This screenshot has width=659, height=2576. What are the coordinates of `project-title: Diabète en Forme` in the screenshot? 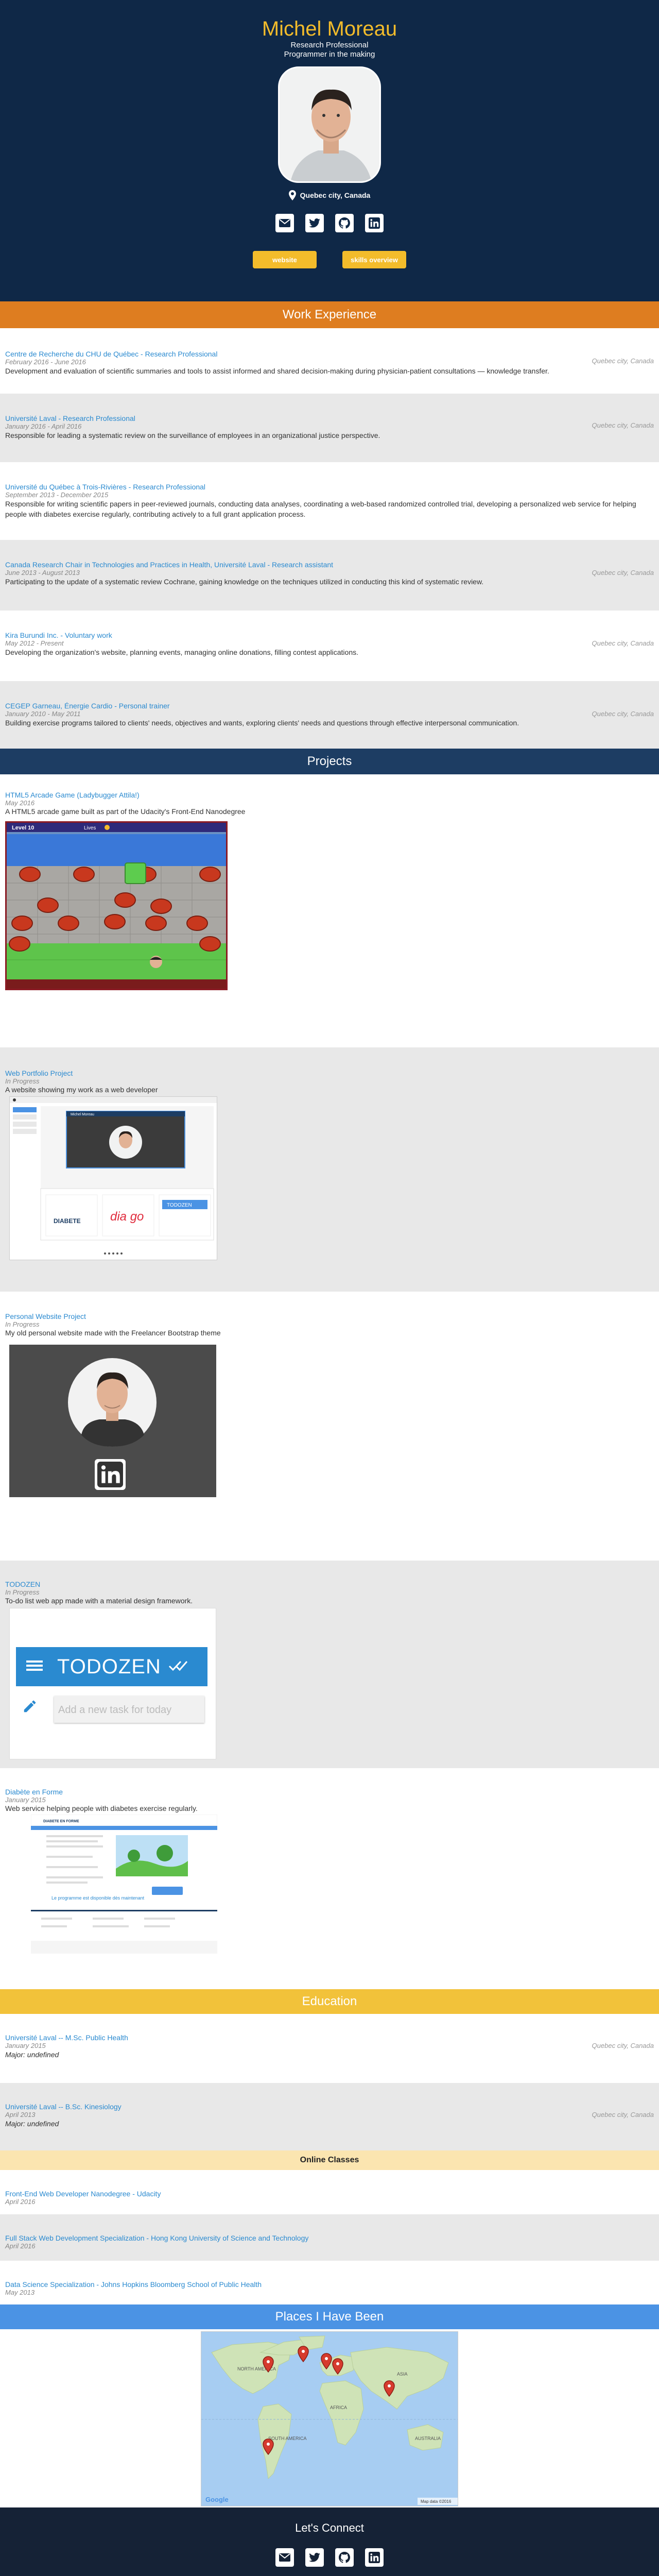 It's located at (329, 1792).